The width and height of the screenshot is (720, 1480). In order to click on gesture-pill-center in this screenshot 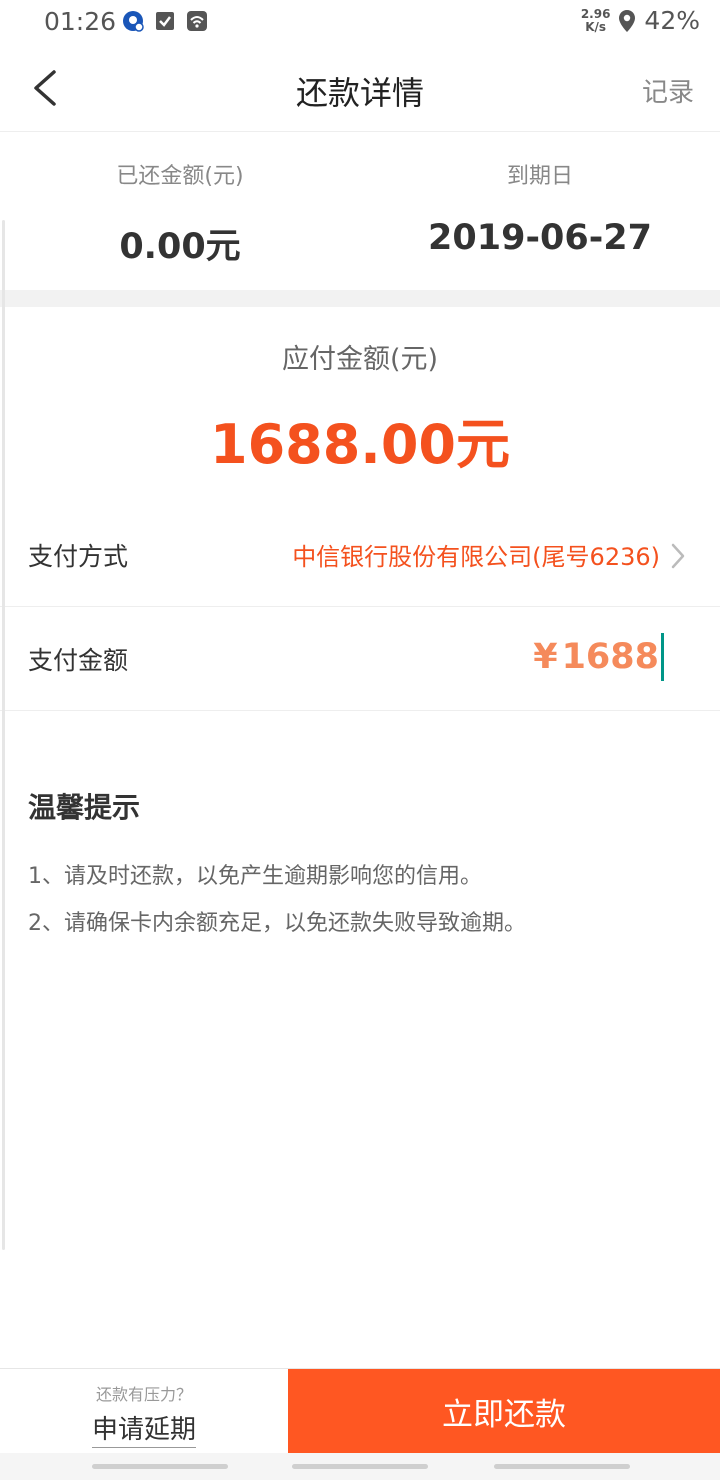, I will do `click(360, 1466)`.